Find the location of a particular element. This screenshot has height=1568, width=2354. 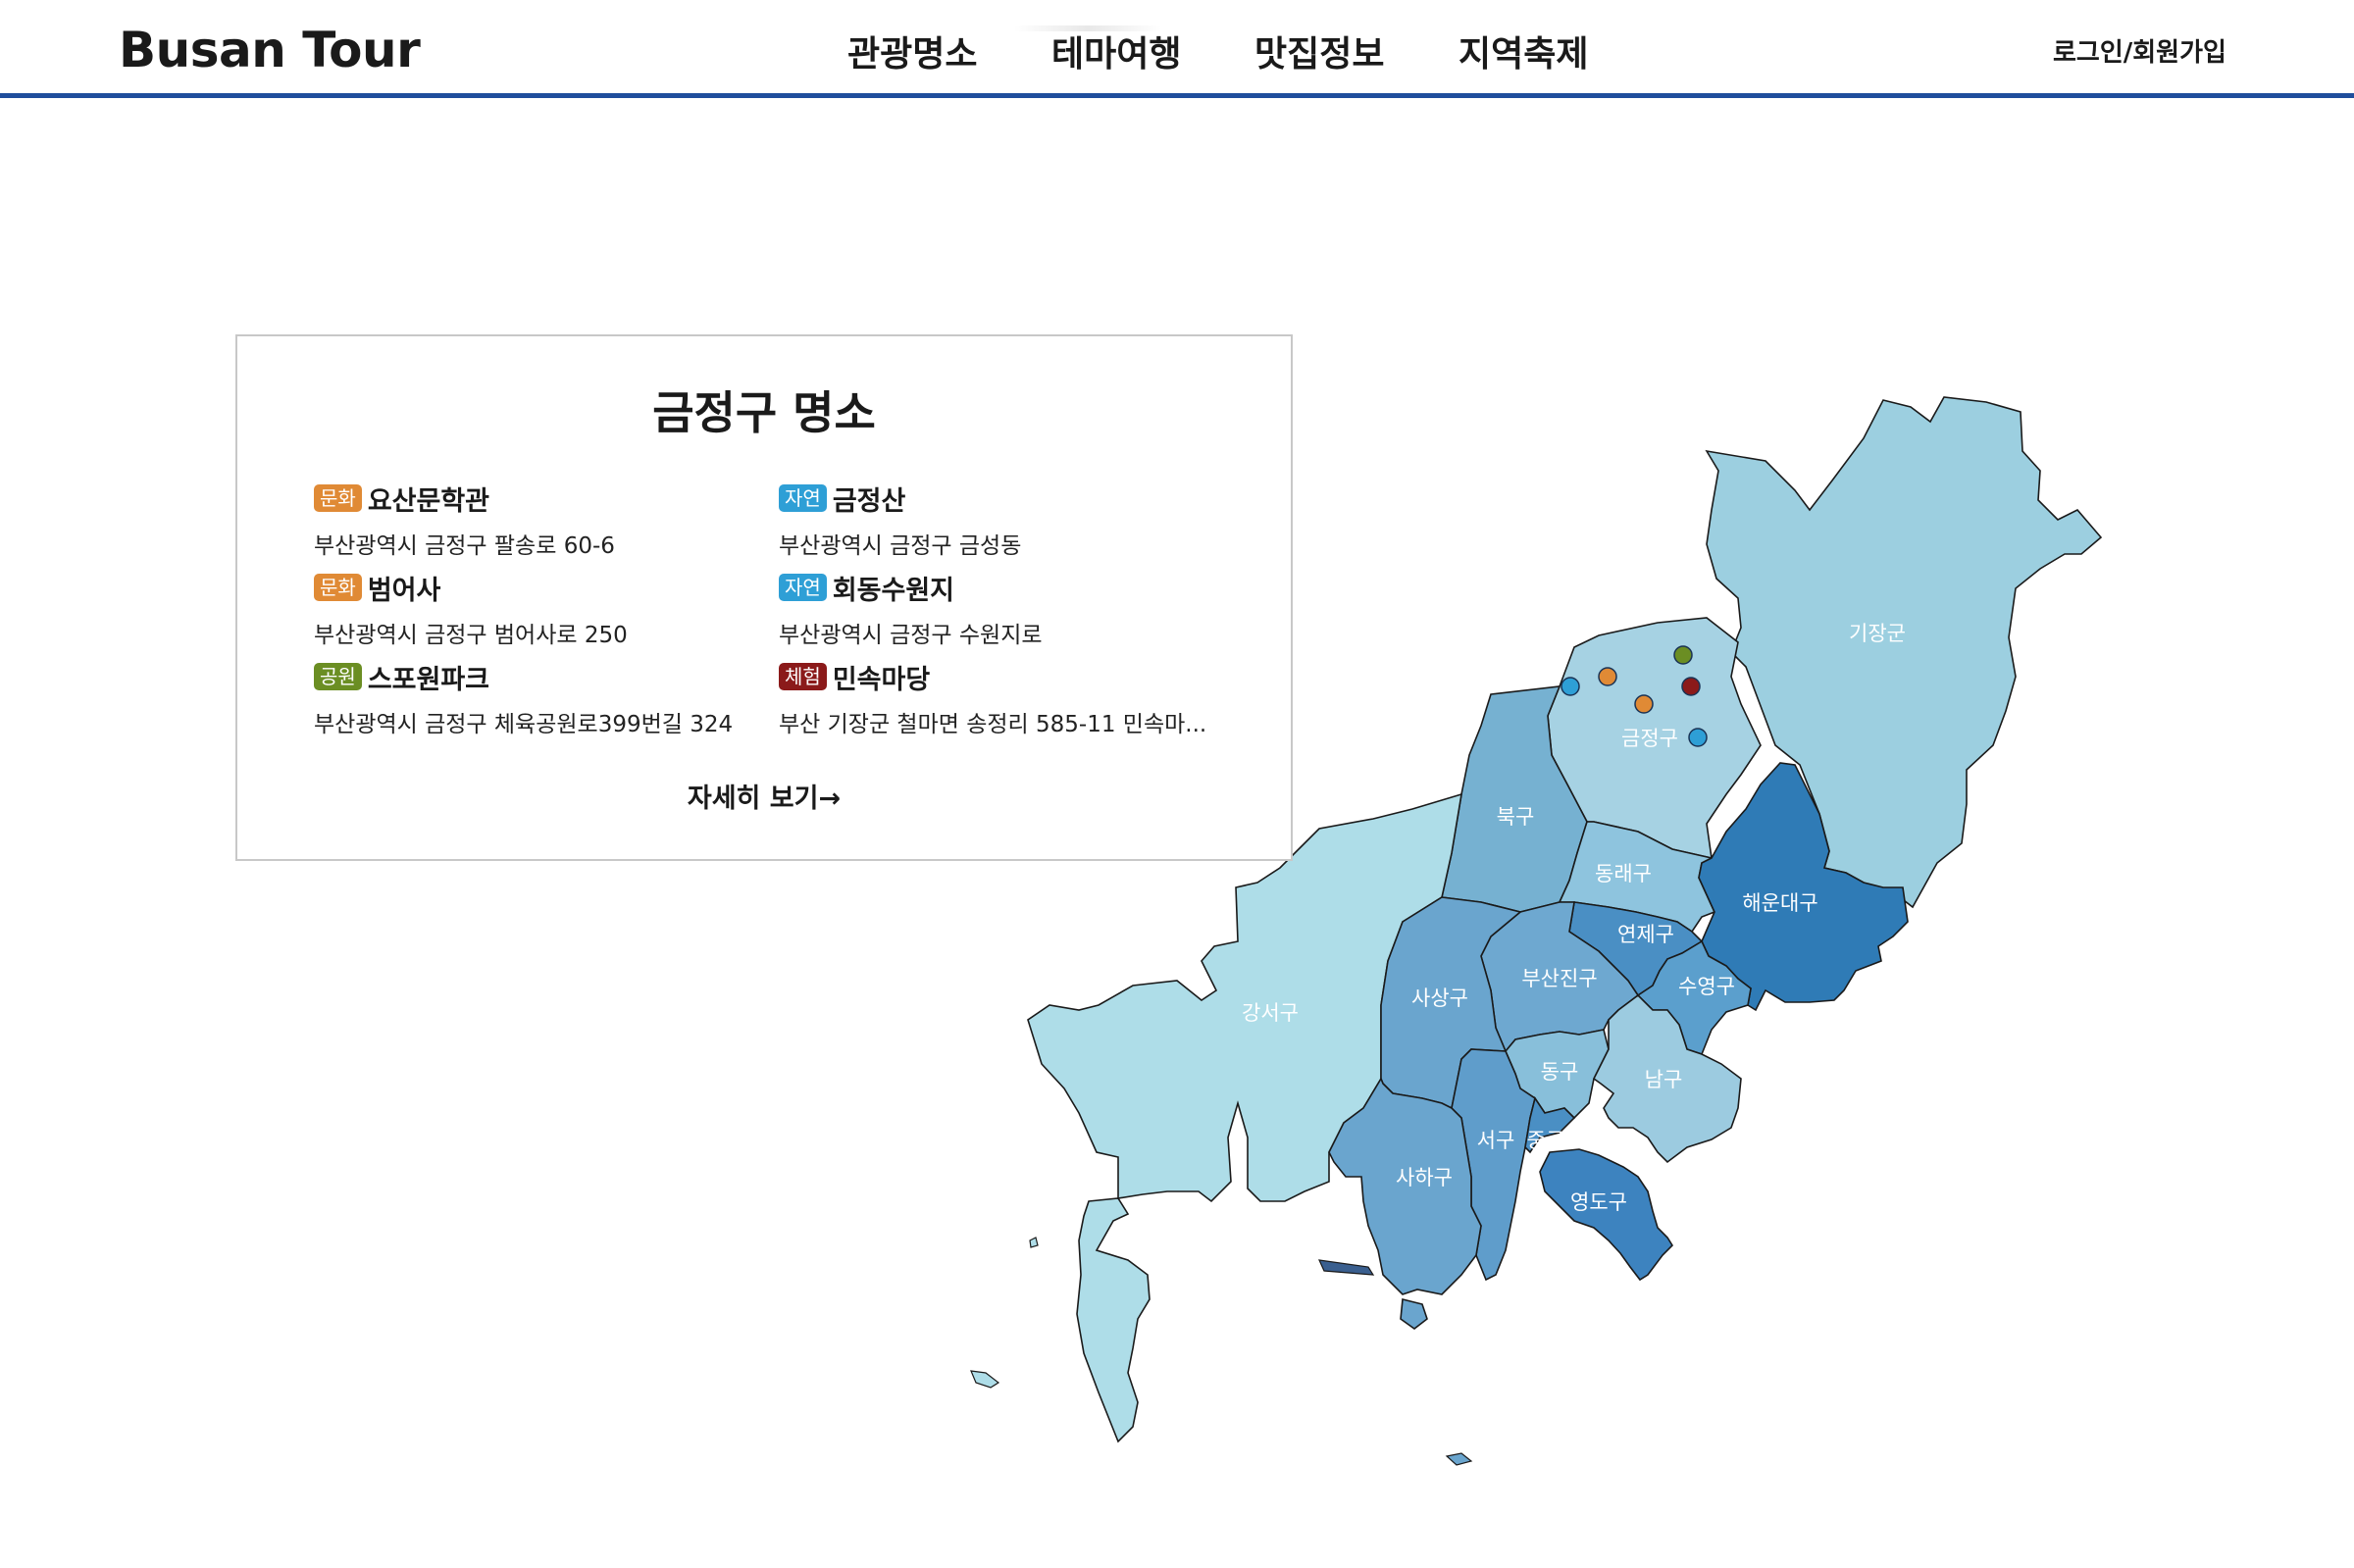

main-nav: 관광명소 테마여행 맛집정보 지역축제 is located at coordinates (1177, 50).